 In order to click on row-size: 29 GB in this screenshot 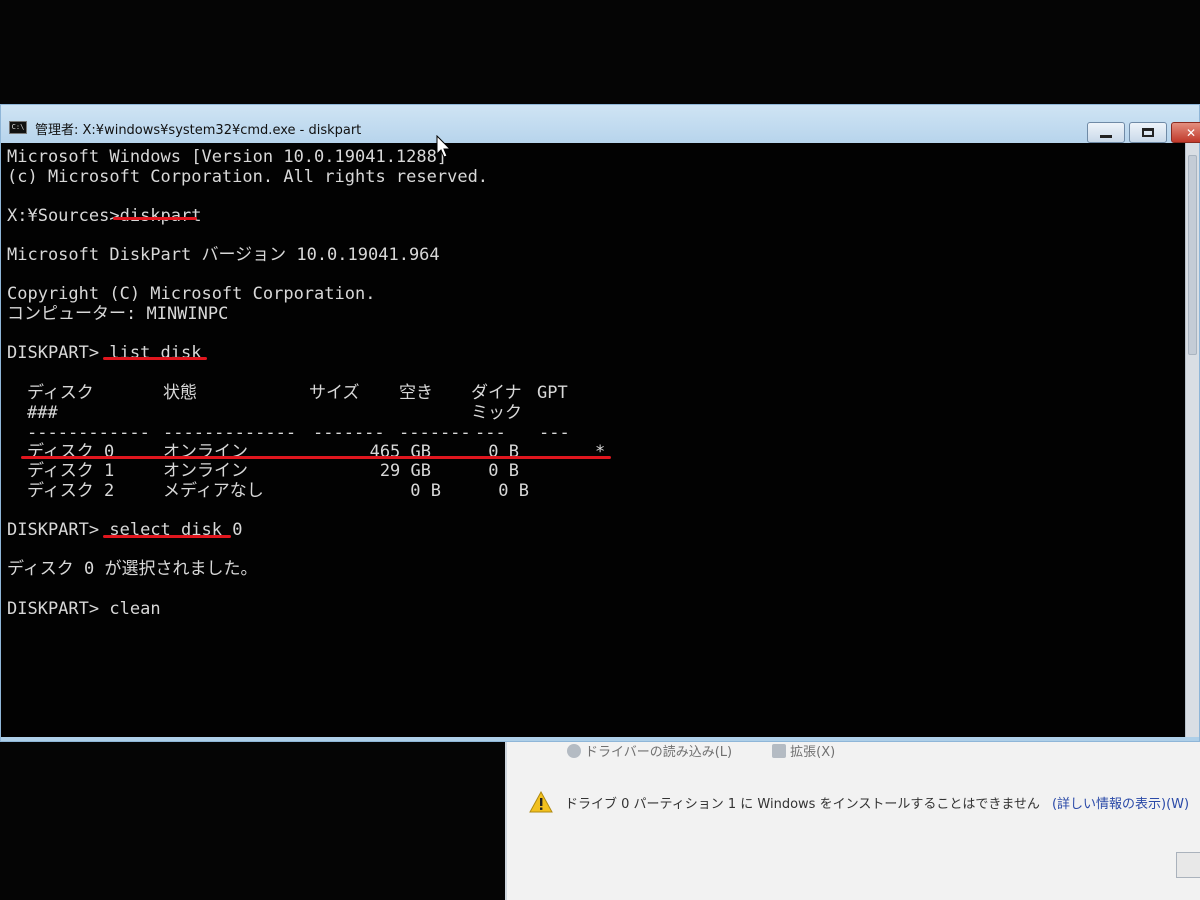, I will do `click(405, 471)`.